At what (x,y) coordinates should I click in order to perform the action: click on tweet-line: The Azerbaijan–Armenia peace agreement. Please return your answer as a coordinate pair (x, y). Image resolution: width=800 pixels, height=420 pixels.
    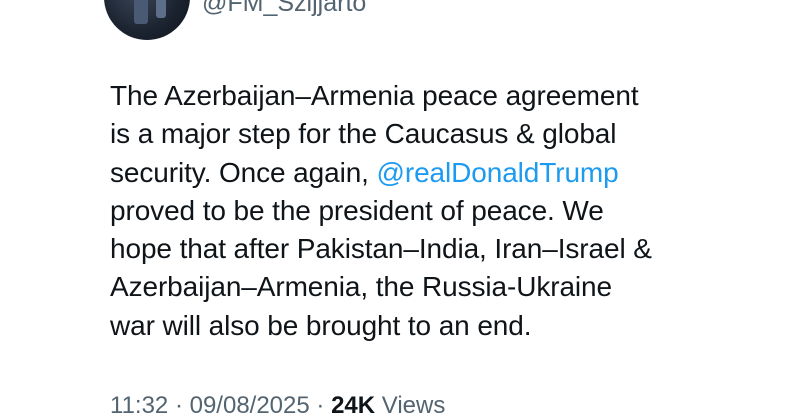
    Looking at the image, I should click on (374, 95).